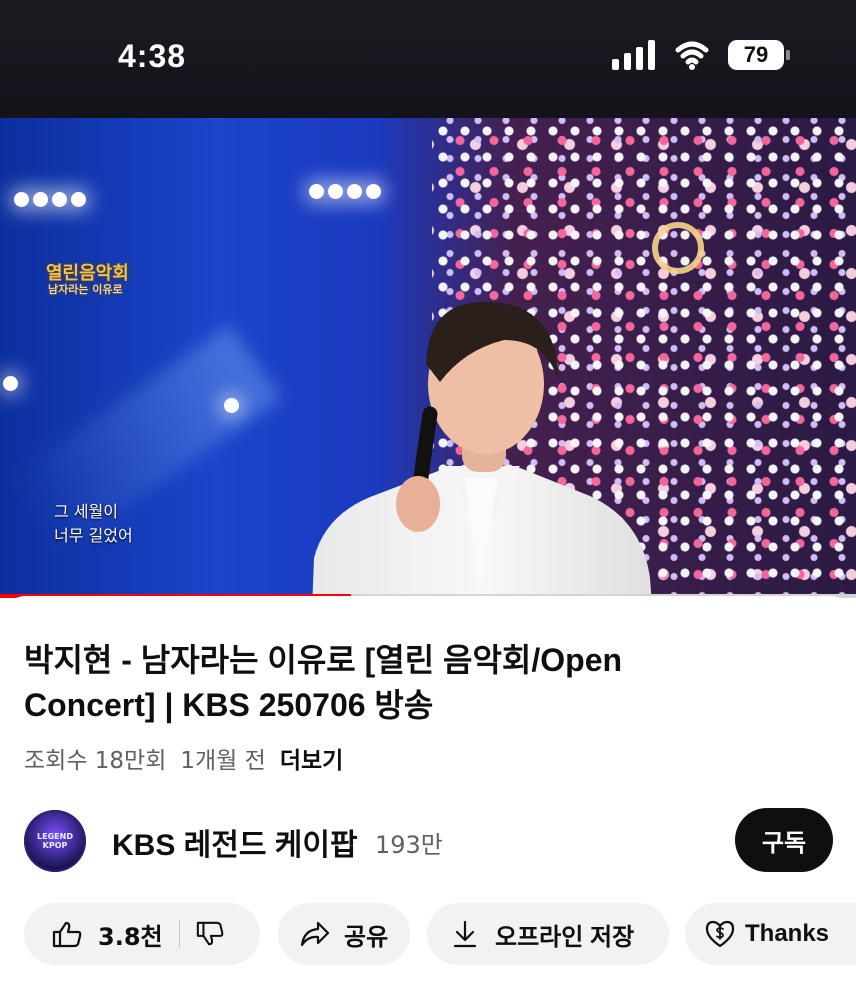 This screenshot has width=856, height=987. I want to click on thanks-label: Thanks, so click(787, 933).